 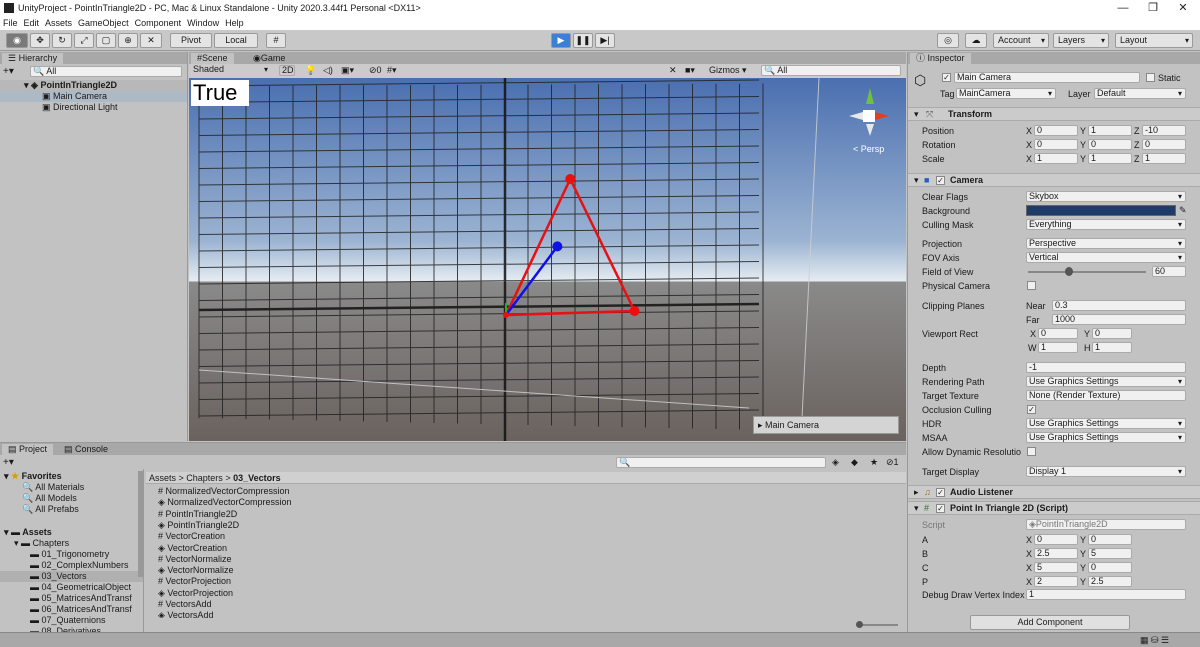 I want to click on hidden-objects-icon: ⊘0, so click(x=375, y=70).